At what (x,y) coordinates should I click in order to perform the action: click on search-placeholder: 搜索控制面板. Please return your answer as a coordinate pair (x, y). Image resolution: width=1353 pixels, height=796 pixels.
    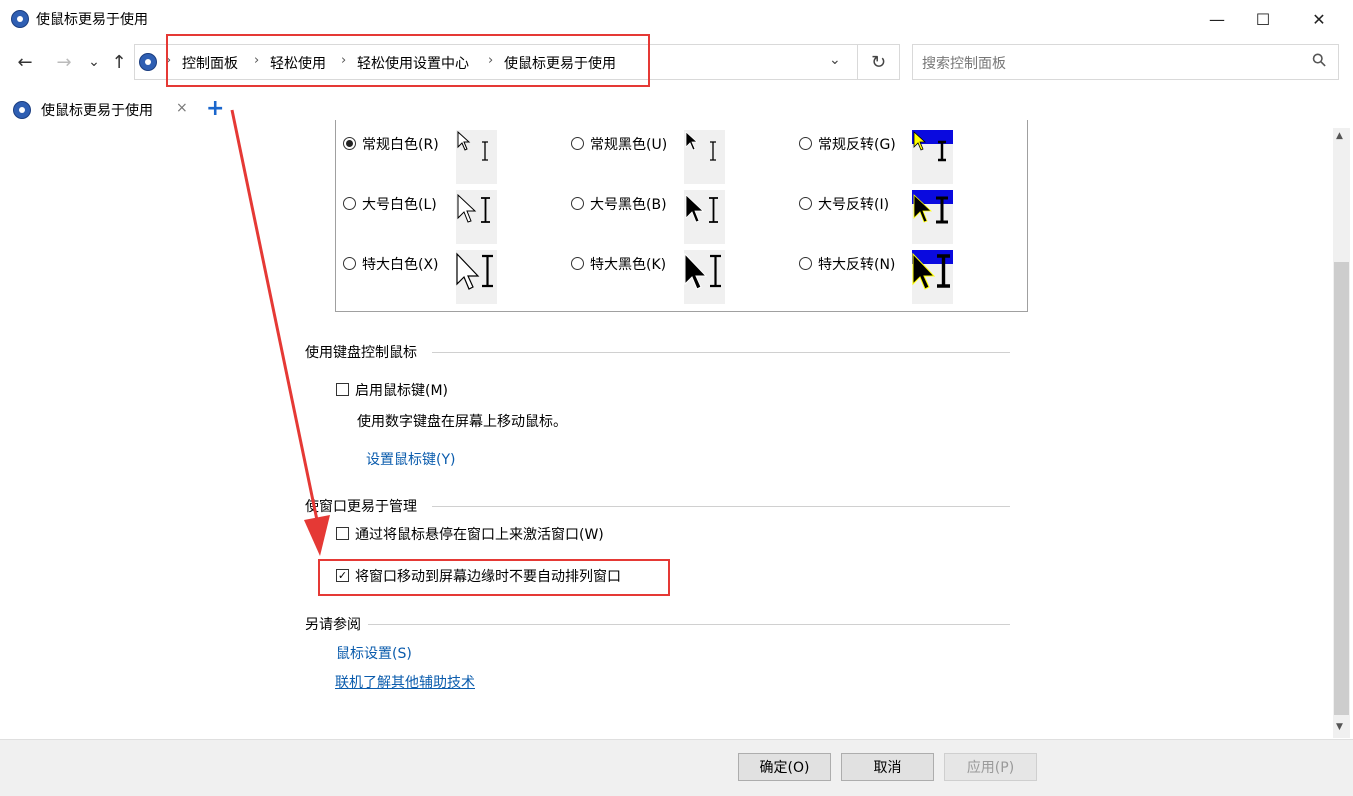
    Looking at the image, I should click on (964, 64).